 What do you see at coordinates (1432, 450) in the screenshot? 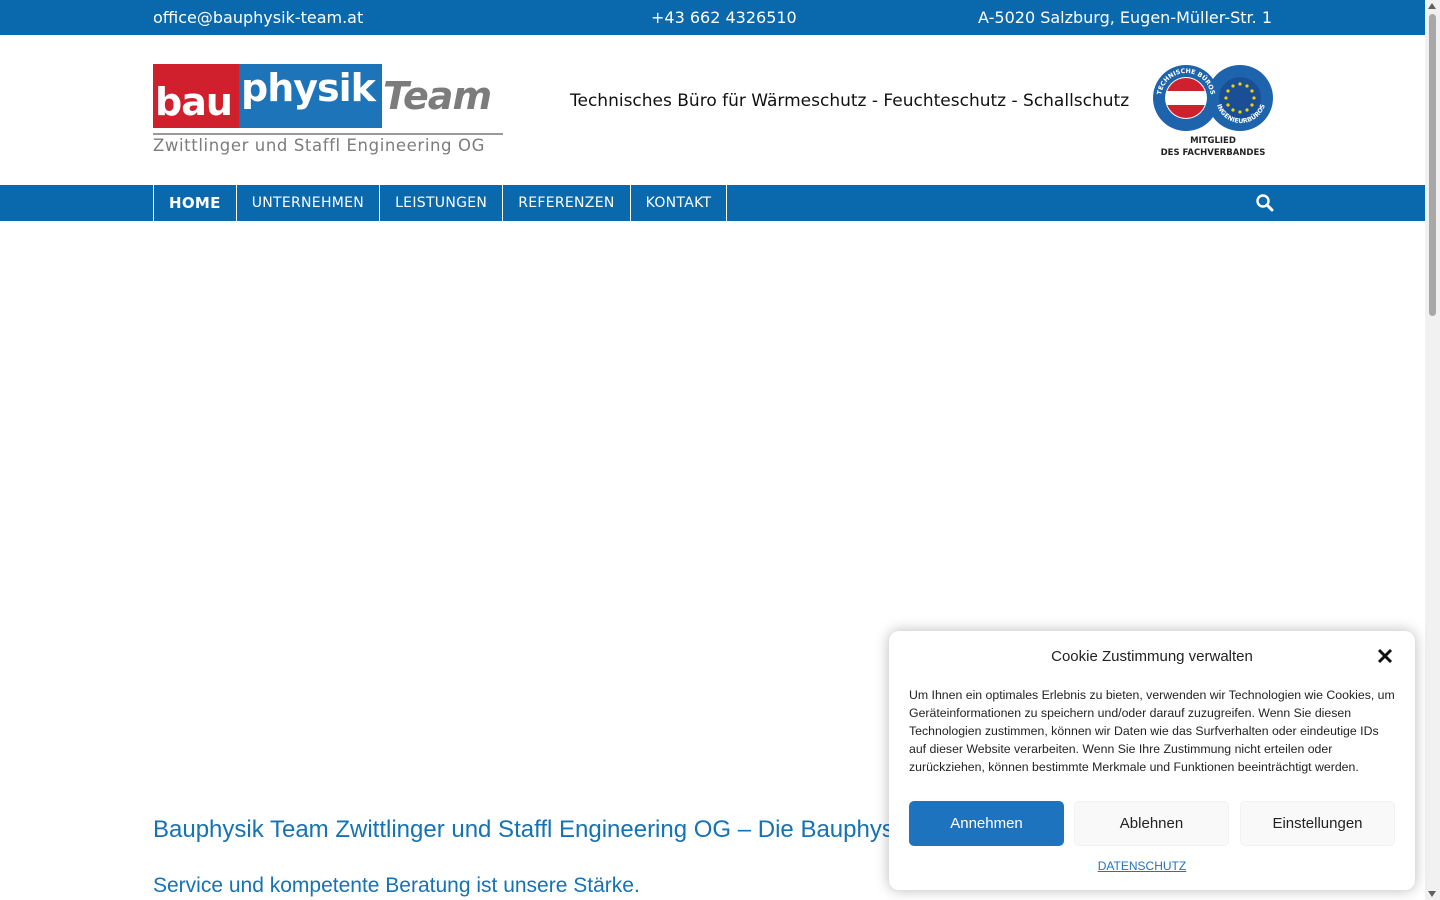
I see `page-scrollbar` at bounding box center [1432, 450].